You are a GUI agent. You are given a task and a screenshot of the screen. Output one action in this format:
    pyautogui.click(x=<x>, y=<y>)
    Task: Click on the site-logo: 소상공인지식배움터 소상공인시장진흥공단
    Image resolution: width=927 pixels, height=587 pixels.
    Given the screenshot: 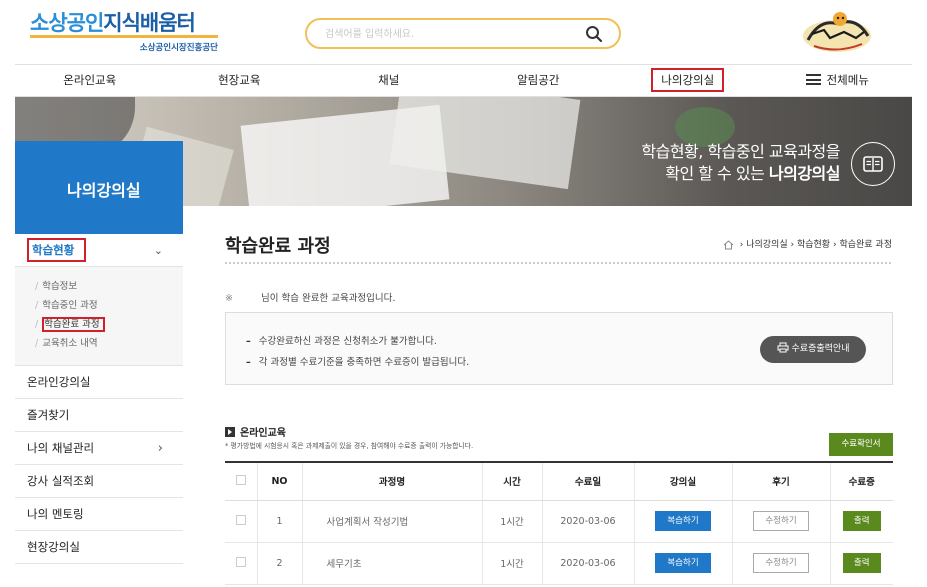 What is the action you would take?
    pyautogui.click(x=125, y=33)
    